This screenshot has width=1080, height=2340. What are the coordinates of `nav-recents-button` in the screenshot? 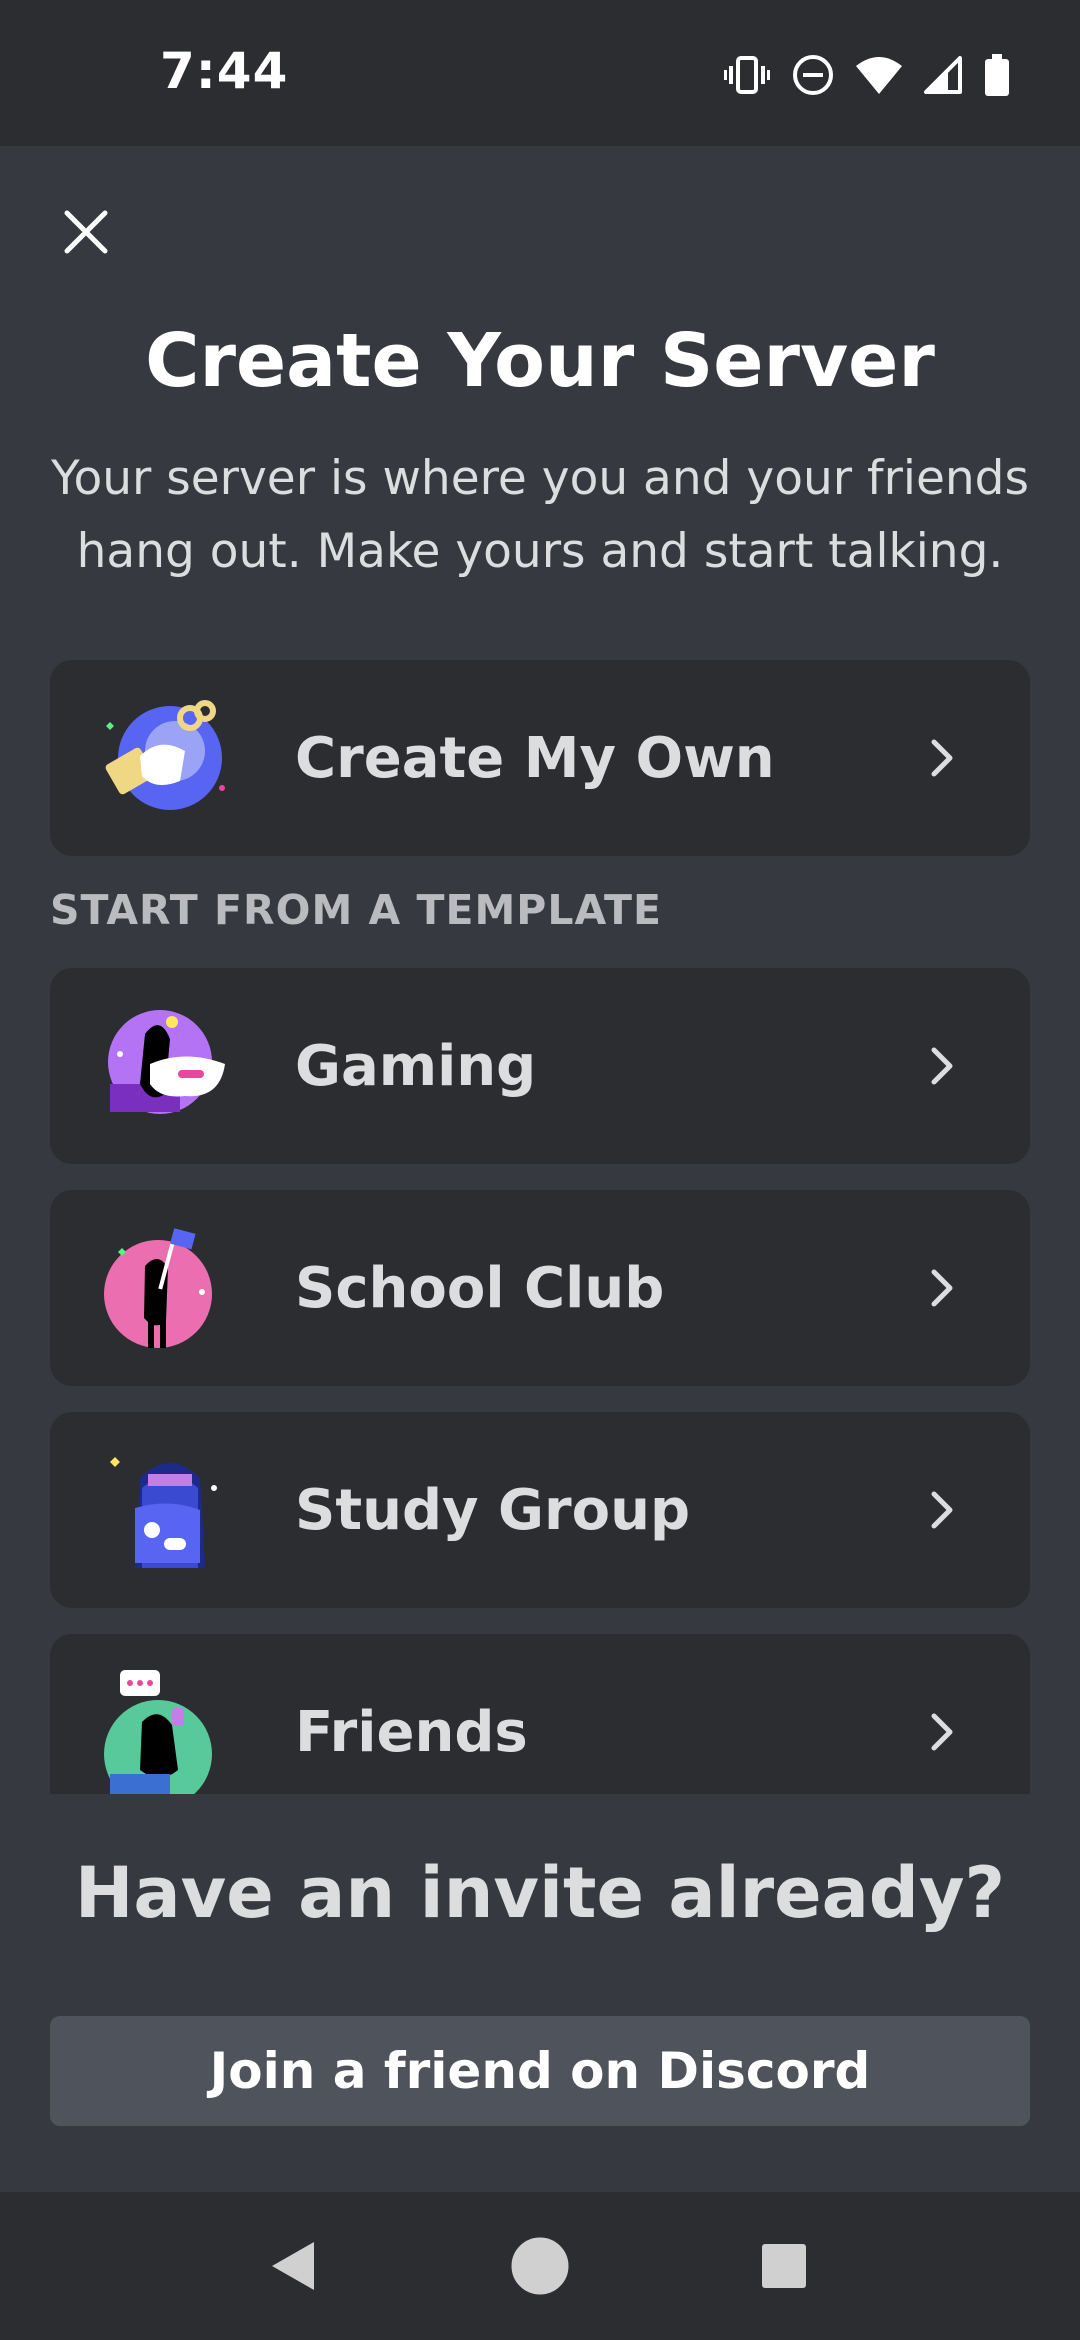 It's located at (784, 2266).